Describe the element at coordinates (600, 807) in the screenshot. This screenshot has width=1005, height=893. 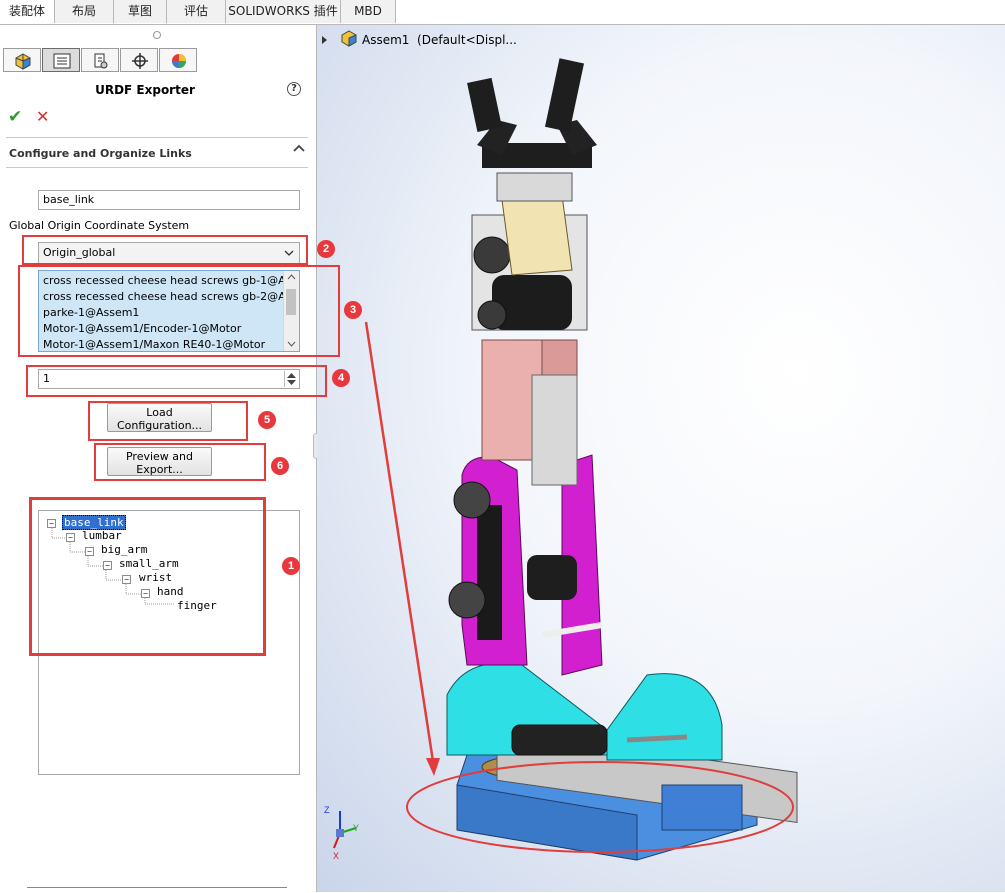
I see `annotation-ellipse` at that location.